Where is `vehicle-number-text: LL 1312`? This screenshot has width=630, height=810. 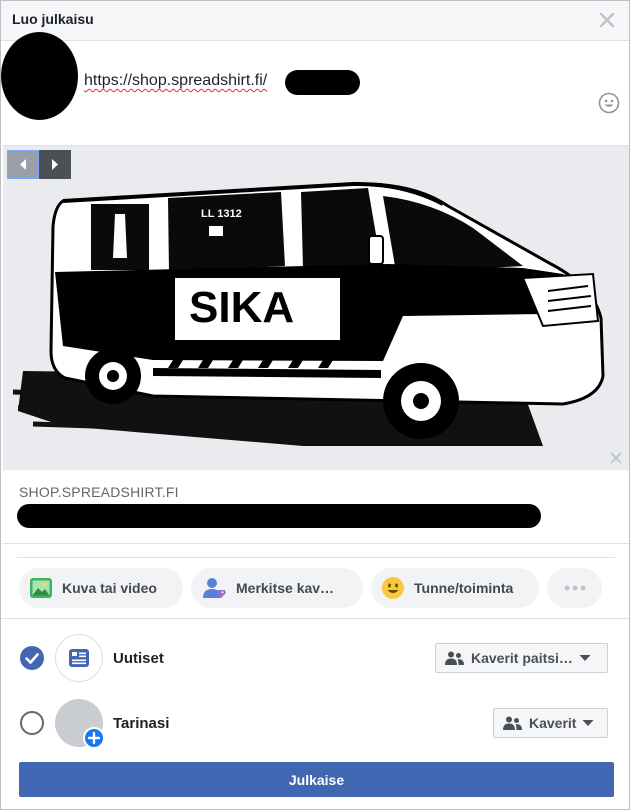 vehicle-number-text: LL 1312 is located at coordinates (221, 214).